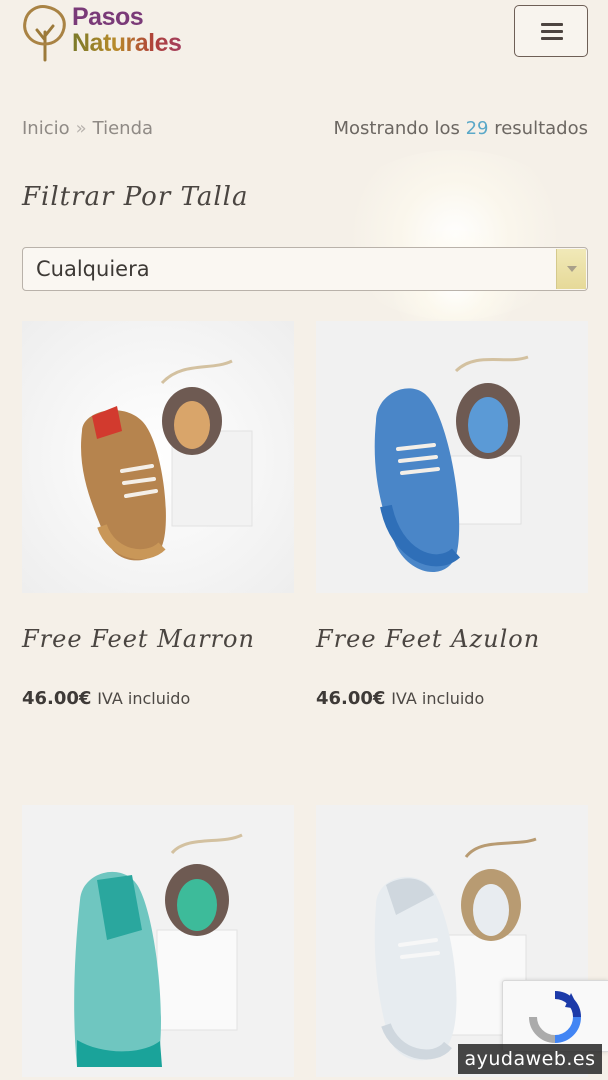 The width and height of the screenshot is (608, 1080). I want to click on recaptcha-badge, so click(555, 1016).